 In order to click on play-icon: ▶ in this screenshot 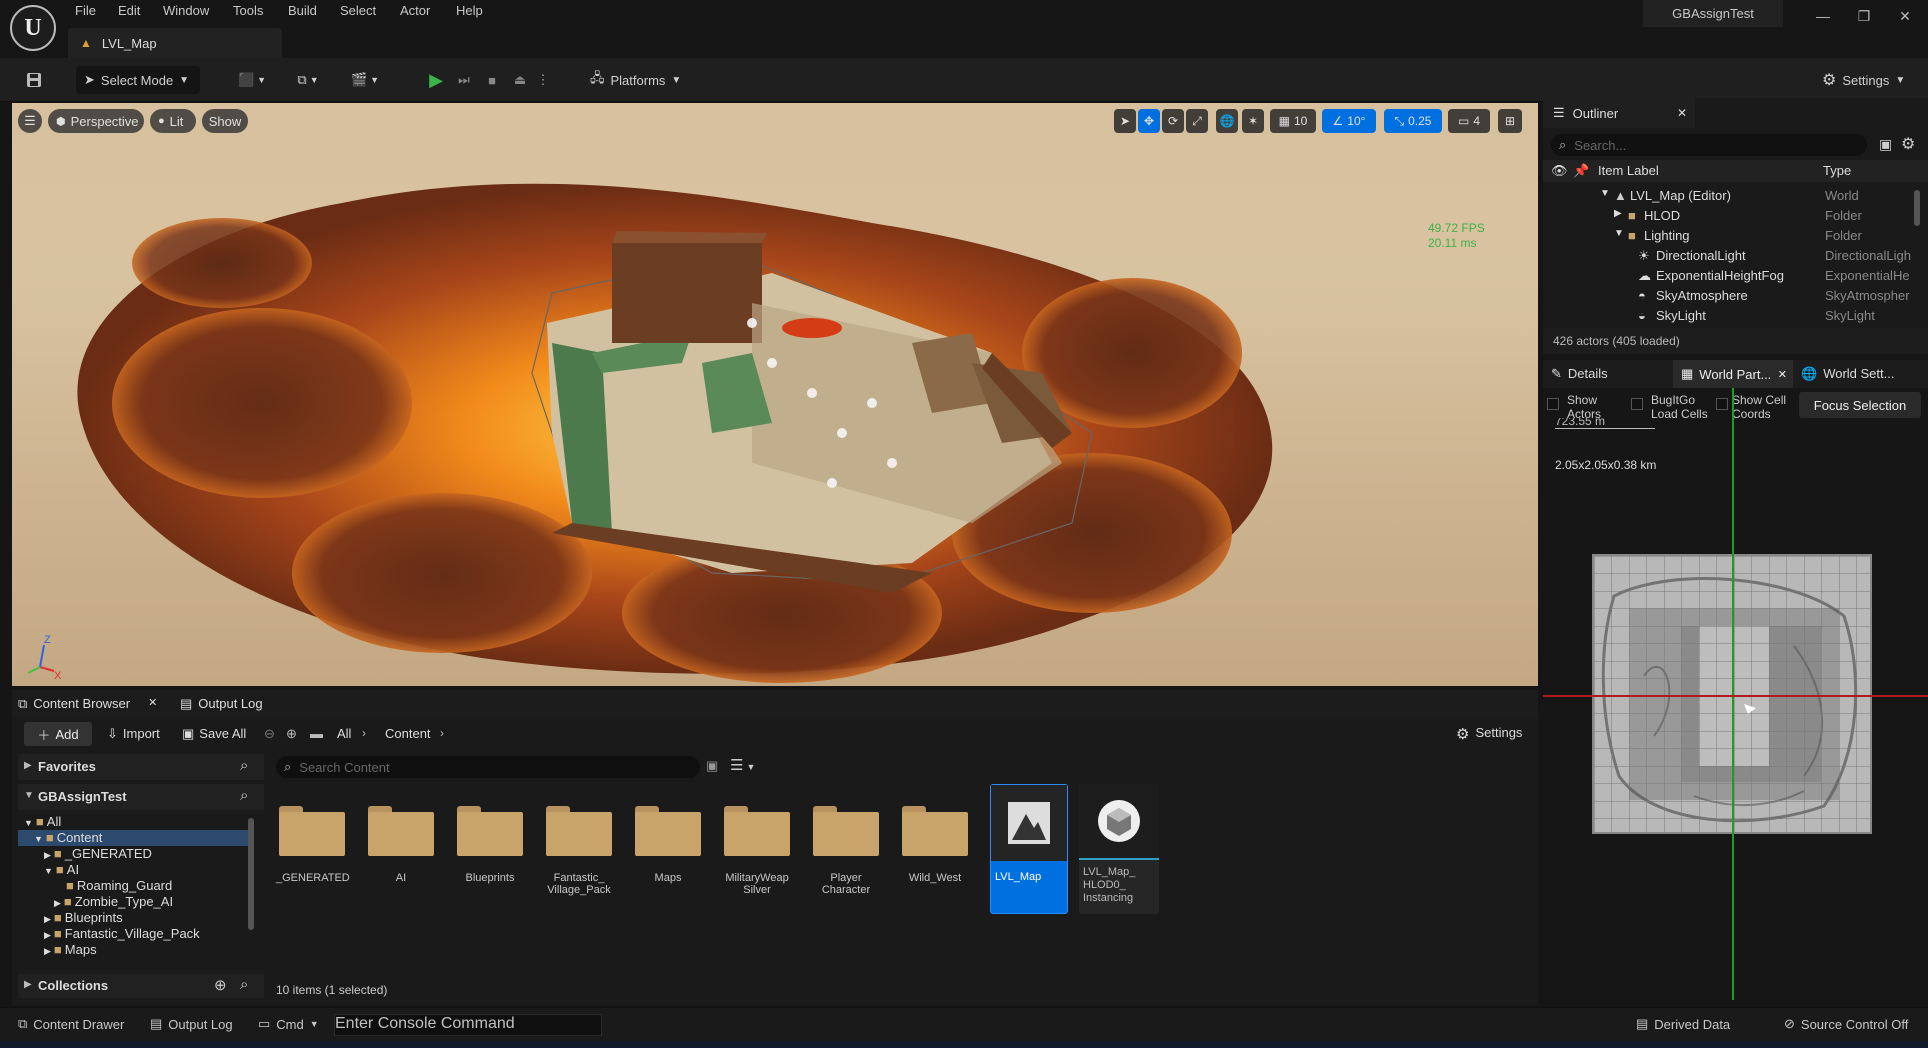, I will do `click(436, 80)`.